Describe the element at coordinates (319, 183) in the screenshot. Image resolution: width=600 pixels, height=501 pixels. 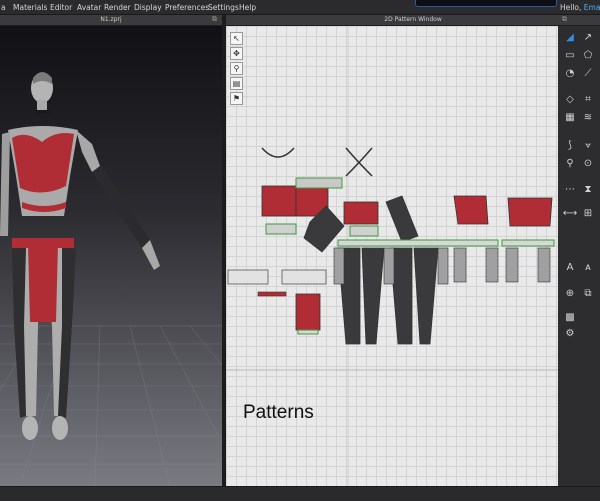
I see `pattern-band-top` at that location.